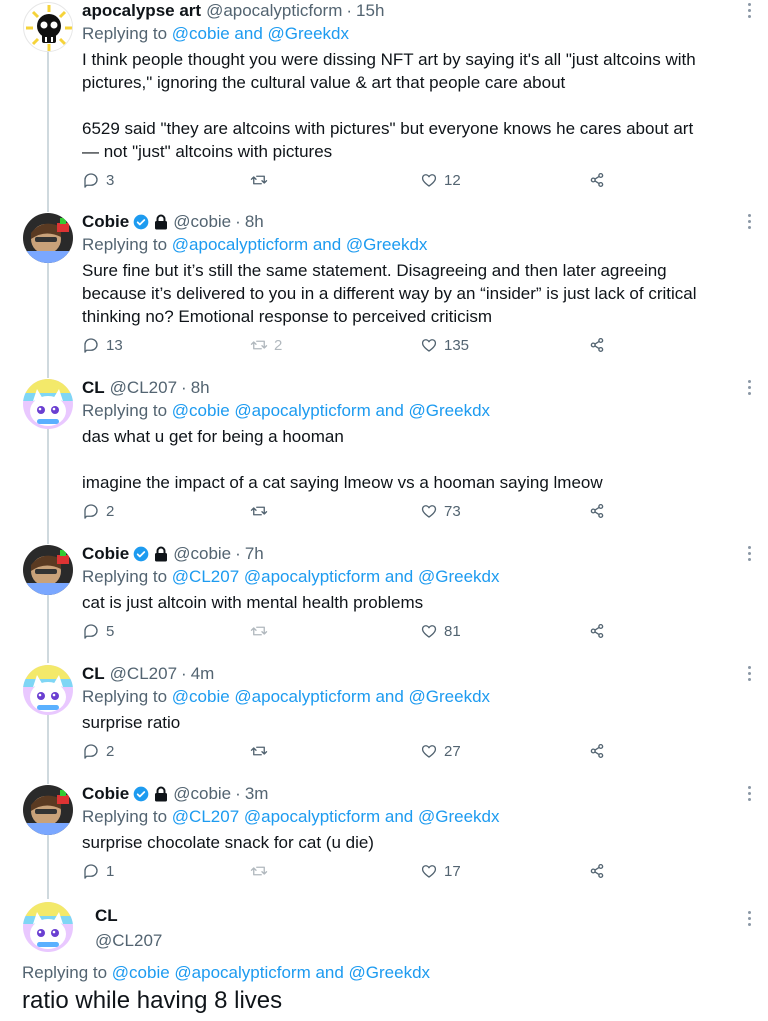 The height and width of the screenshot is (1021, 768). Describe the element at coordinates (141, 11) in the screenshot. I see `display-name: apocalypse art` at that location.